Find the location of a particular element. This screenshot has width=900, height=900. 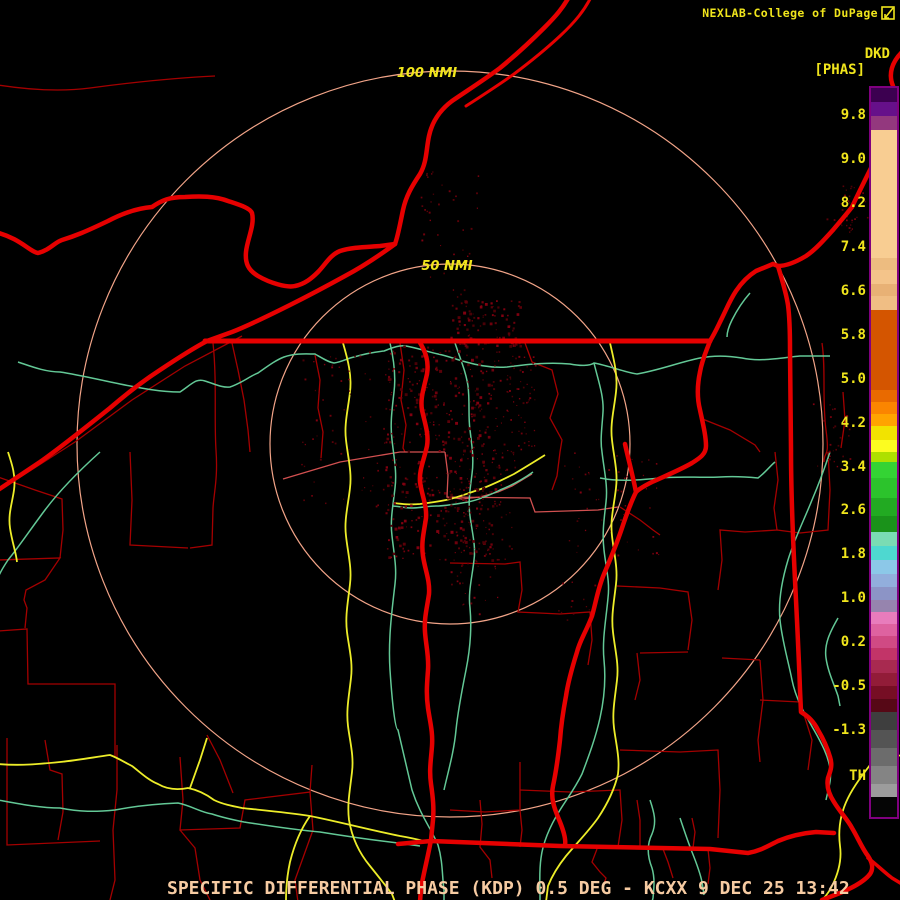

color-scale-bar is located at coordinates (884, 452).